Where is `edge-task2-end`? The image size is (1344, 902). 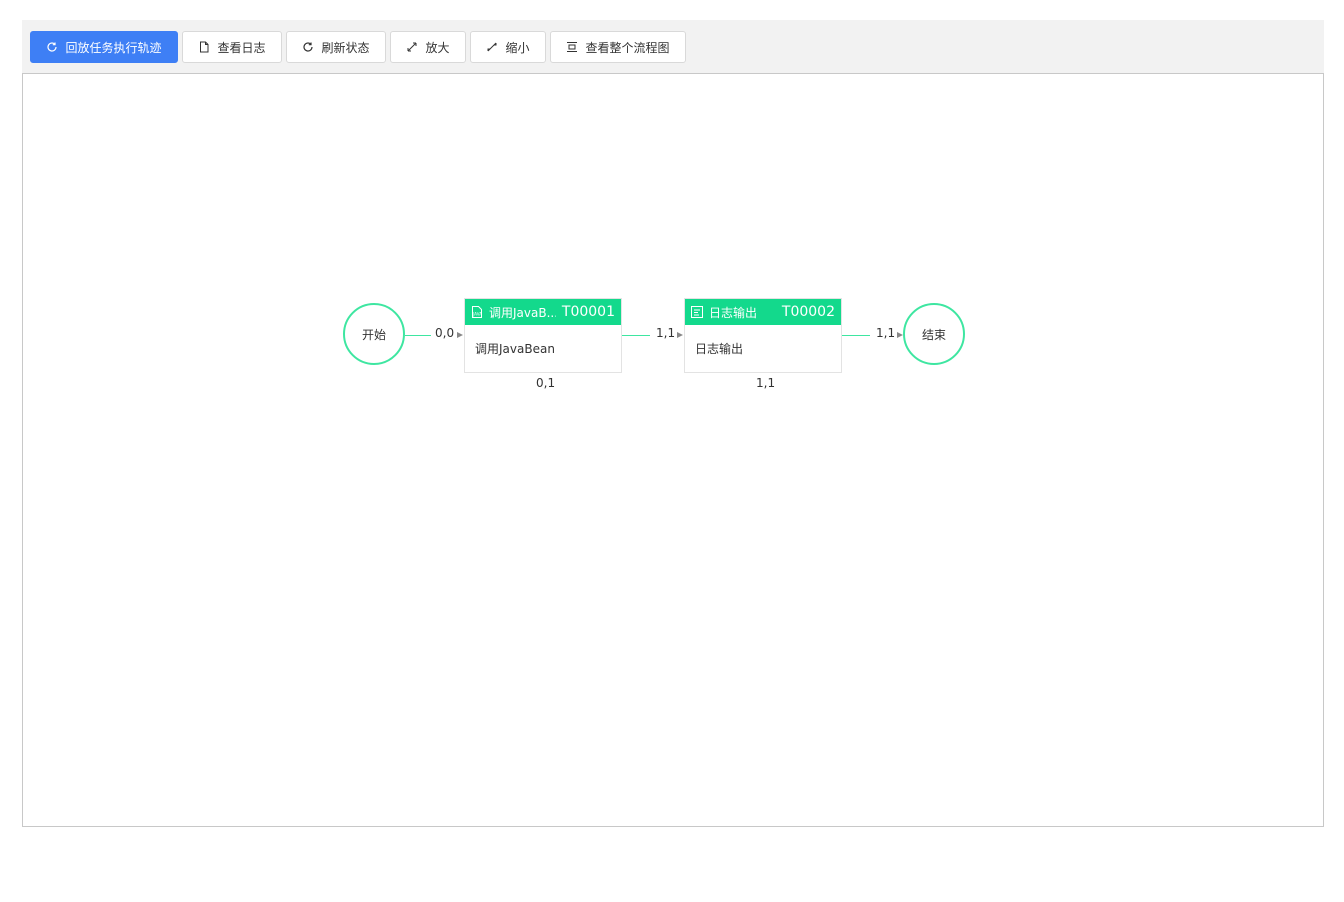 edge-task2-end is located at coordinates (856, 335).